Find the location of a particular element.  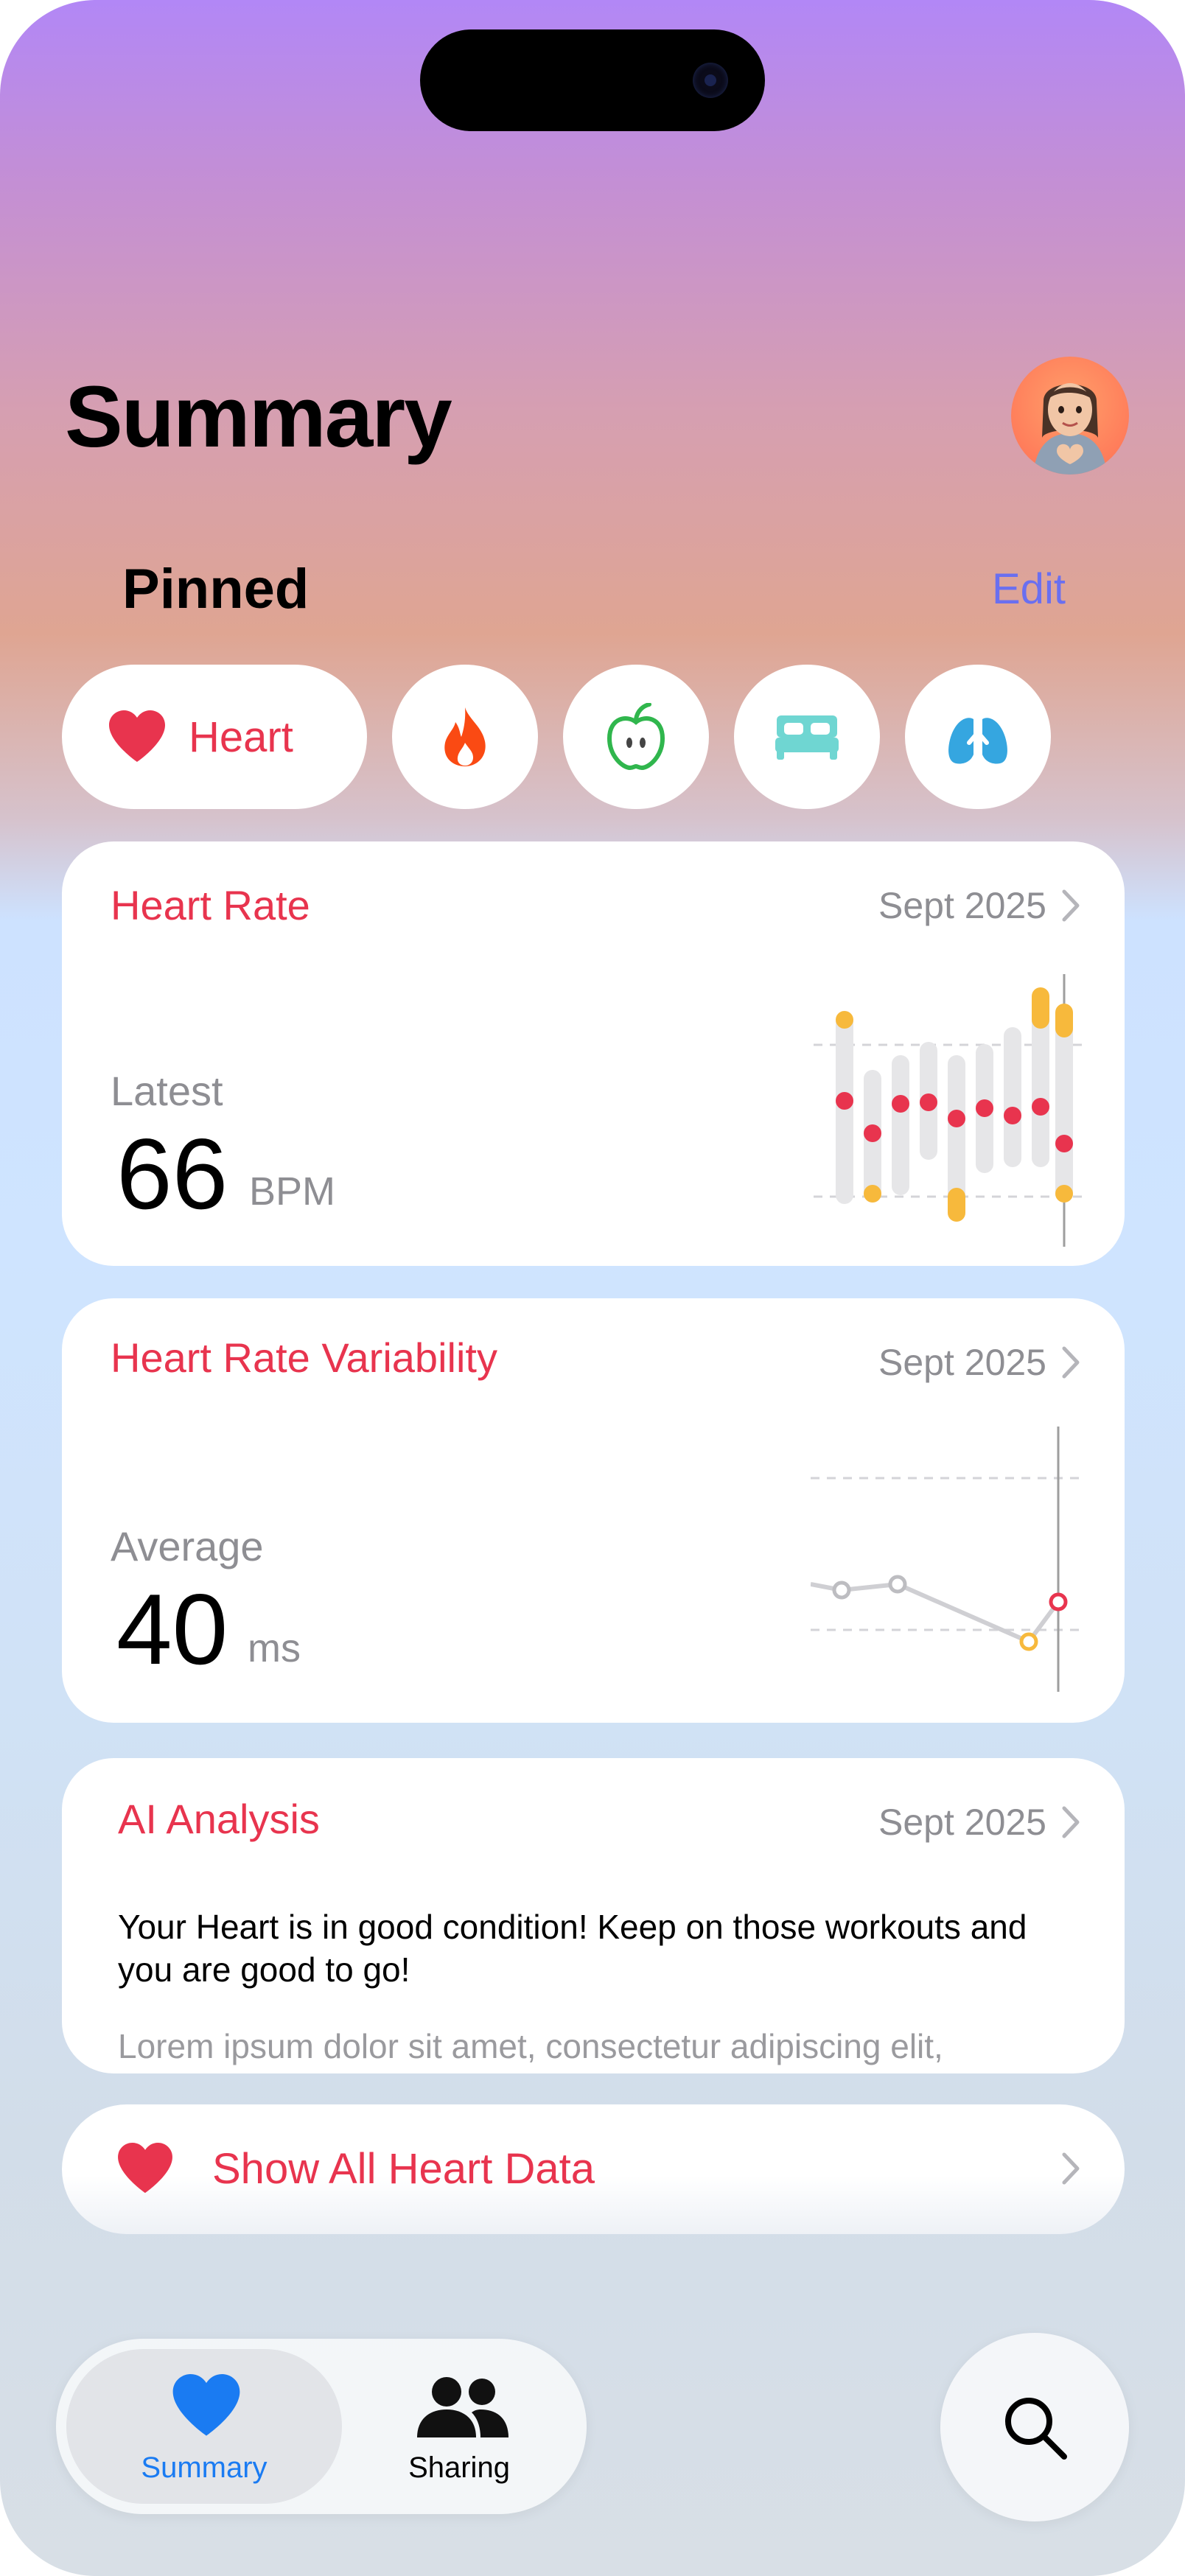

respiratory-category-chip is located at coordinates (978, 737).